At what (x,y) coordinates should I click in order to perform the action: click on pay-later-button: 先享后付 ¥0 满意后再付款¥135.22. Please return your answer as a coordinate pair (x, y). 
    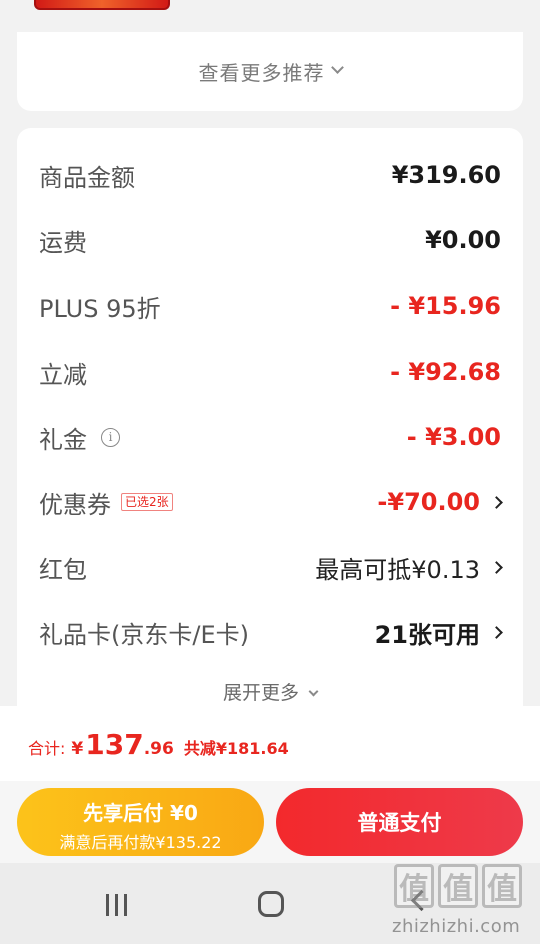
    Looking at the image, I should click on (140, 822).